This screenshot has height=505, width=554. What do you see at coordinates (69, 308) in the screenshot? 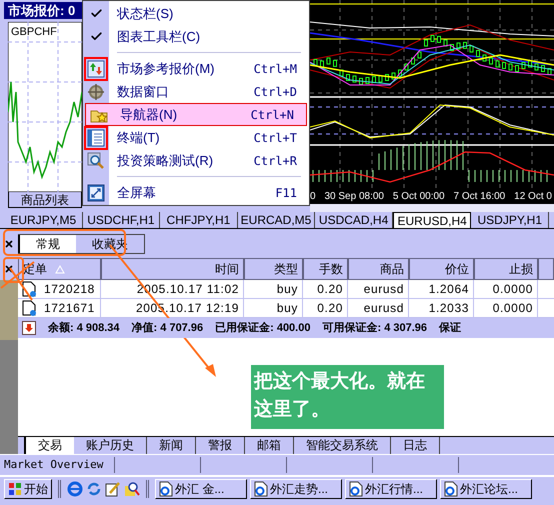
I see `table-cell-text: 1721671` at bounding box center [69, 308].